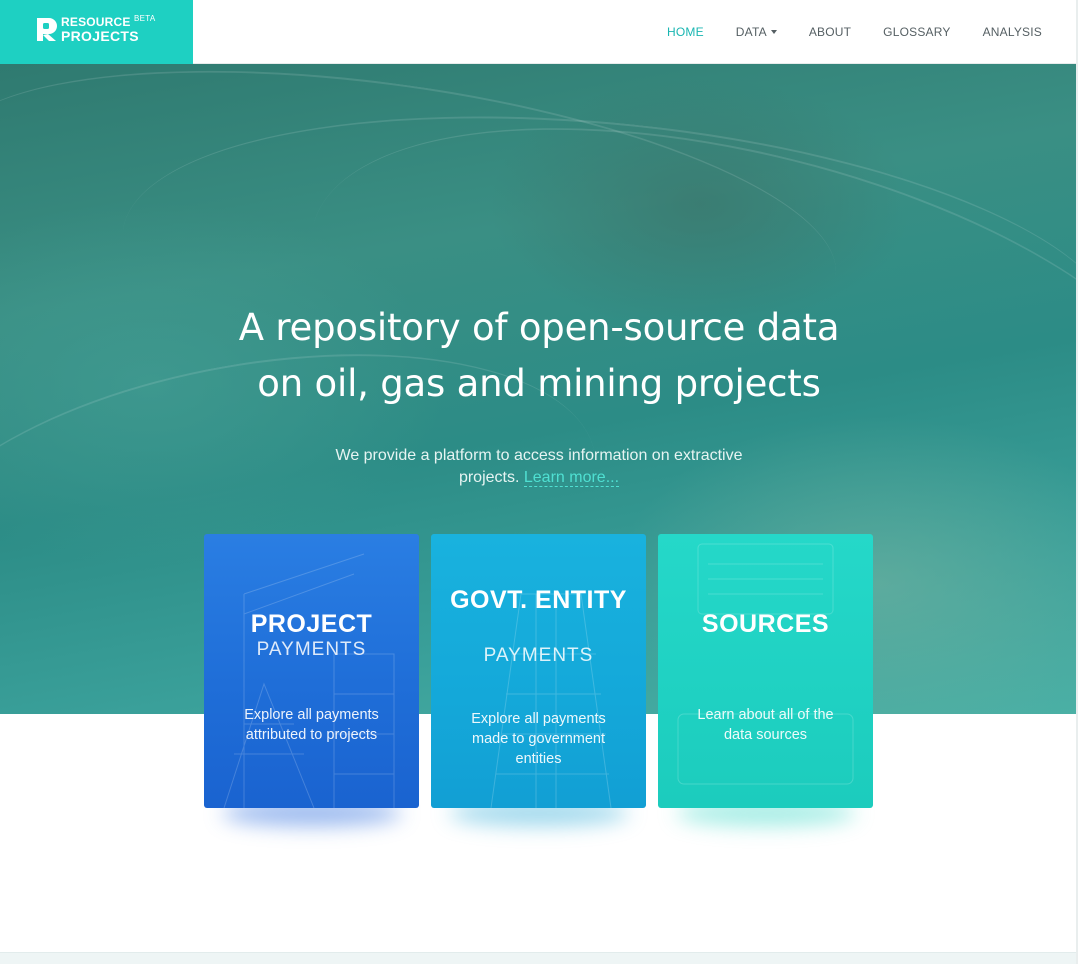 The width and height of the screenshot is (1078, 964). What do you see at coordinates (47, 29) in the screenshot?
I see `resource-projects-logo-icon` at bounding box center [47, 29].